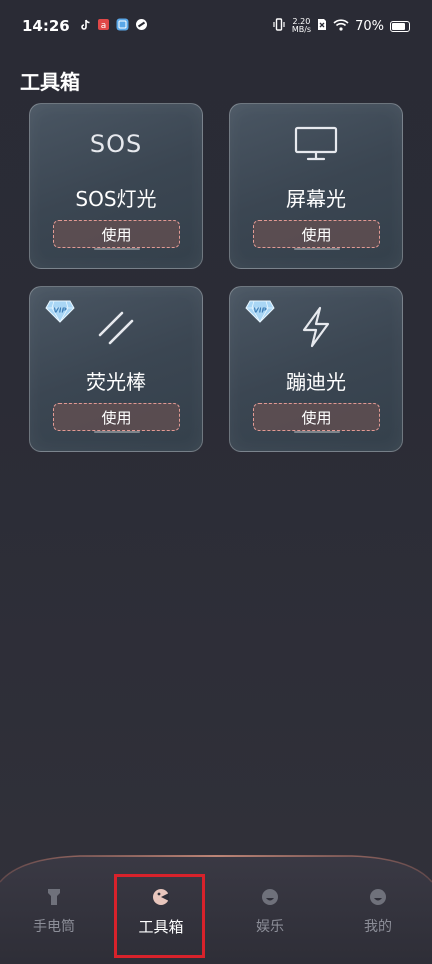  I want to click on lightning-icon, so click(316, 327).